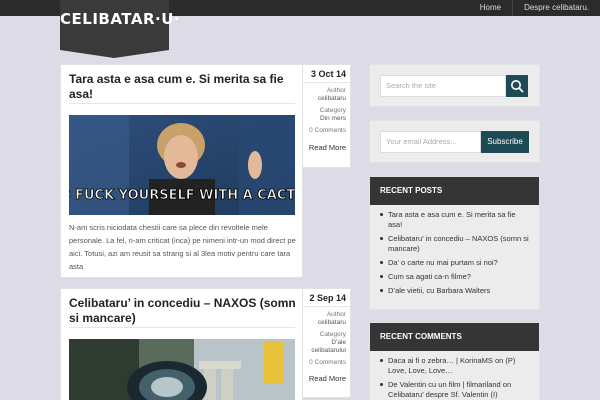  I want to click on post-category: Category D'ale celibatarului, so click(326, 341).